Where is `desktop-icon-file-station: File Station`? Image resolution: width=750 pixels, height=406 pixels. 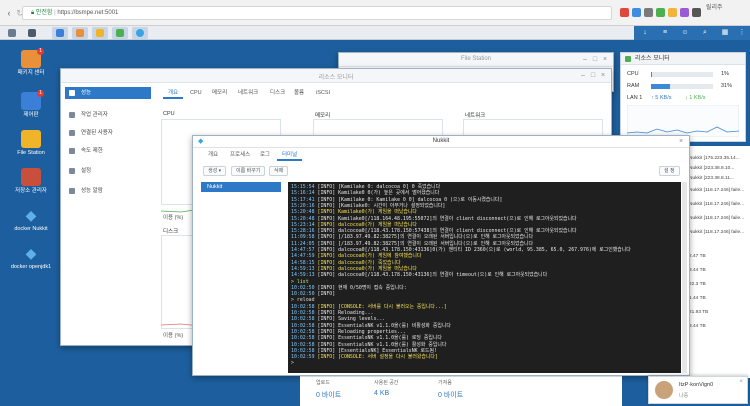 desktop-icon-file-station: File Station is located at coordinates (31, 143).